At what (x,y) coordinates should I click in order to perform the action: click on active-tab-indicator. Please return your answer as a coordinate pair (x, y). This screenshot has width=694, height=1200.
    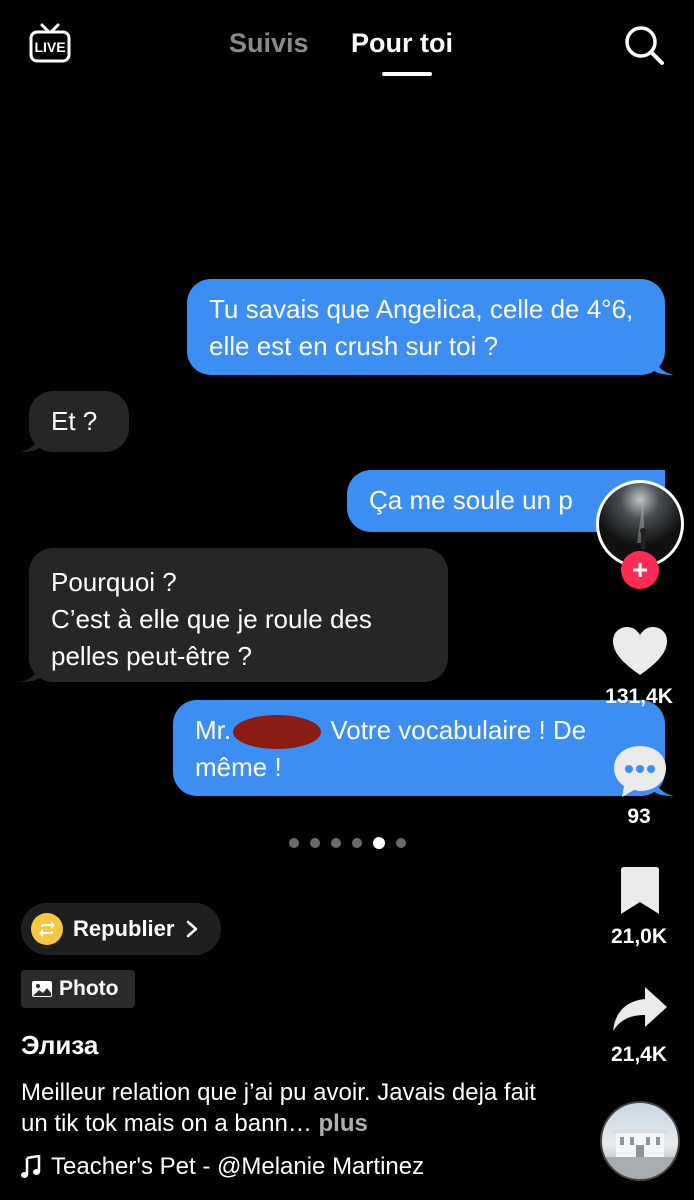
    Looking at the image, I should click on (407, 74).